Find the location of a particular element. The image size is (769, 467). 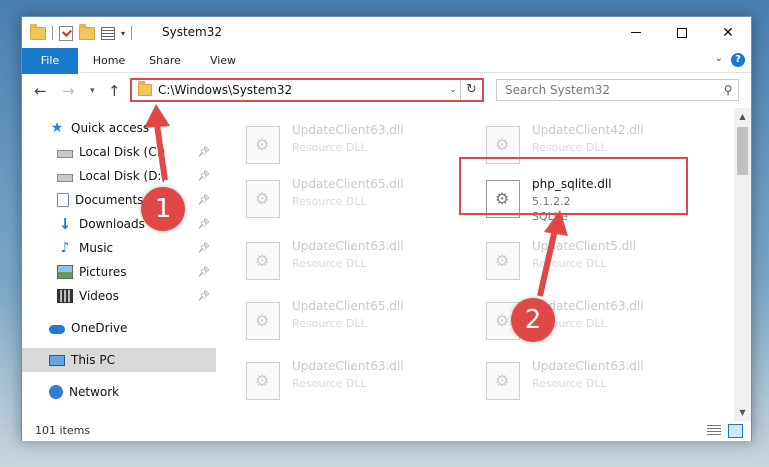

sidebar-item-quick-access: ★ Quick access is located at coordinates (119, 128).